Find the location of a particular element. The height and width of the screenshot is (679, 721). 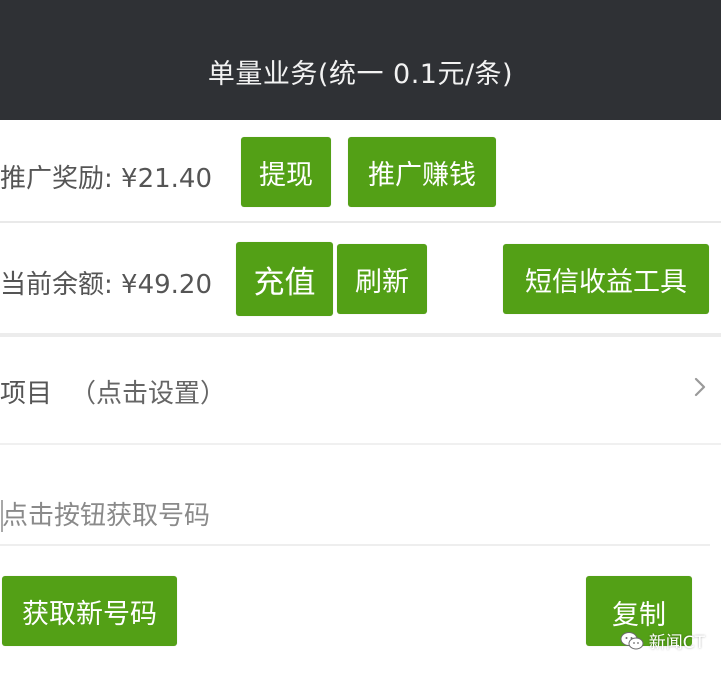

copy-button-label: 复制 is located at coordinates (639, 615).